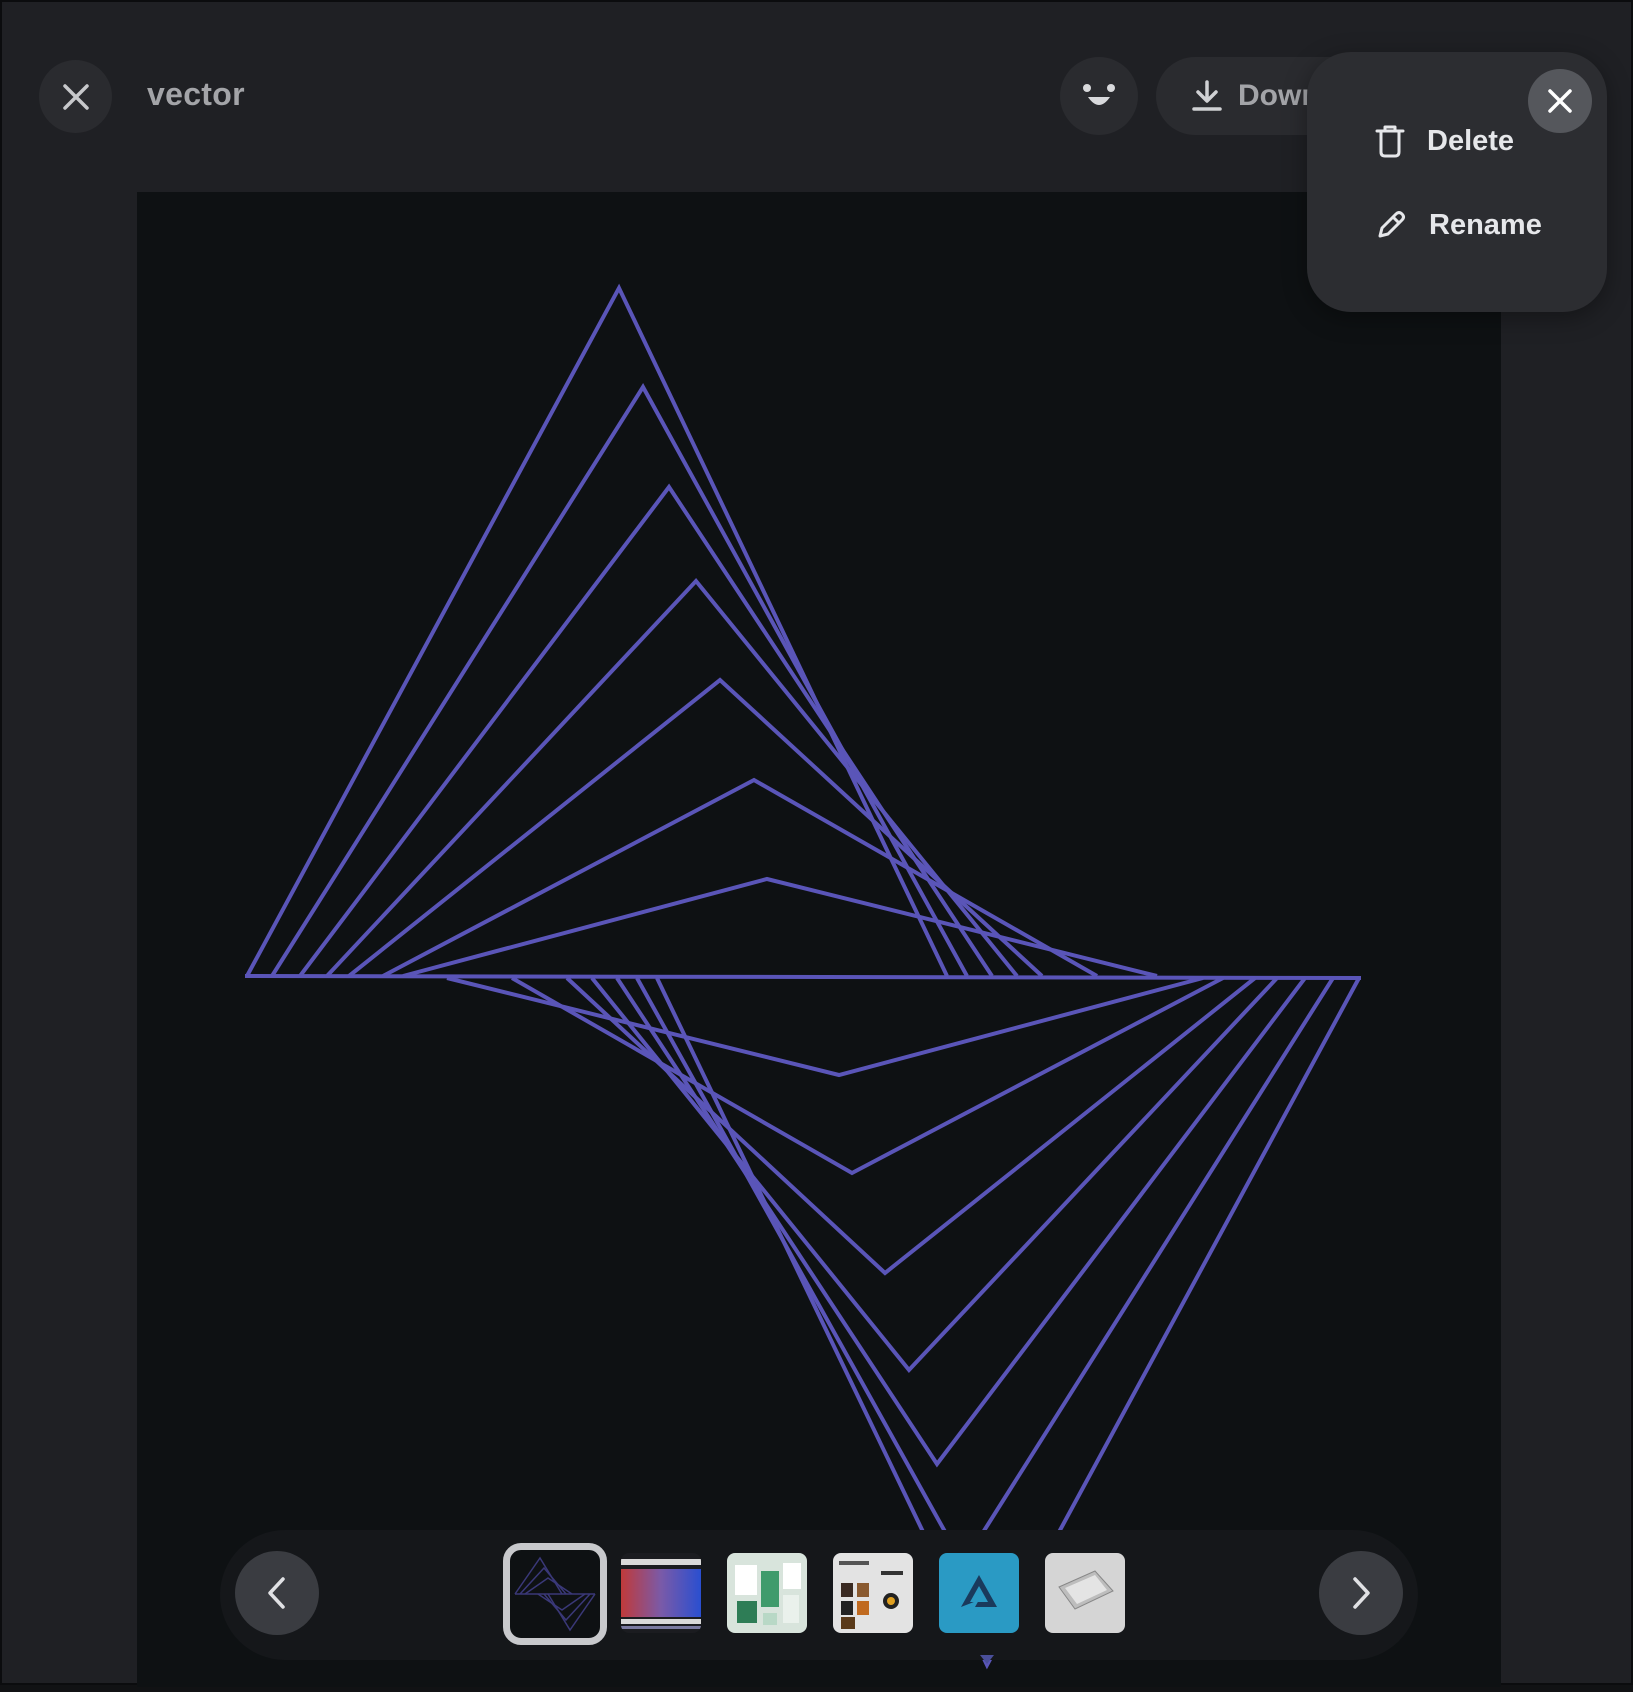 The width and height of the screenshot is (1633, 1692). I want to click on menu-item-delete: Delete, so click(1444, 141).